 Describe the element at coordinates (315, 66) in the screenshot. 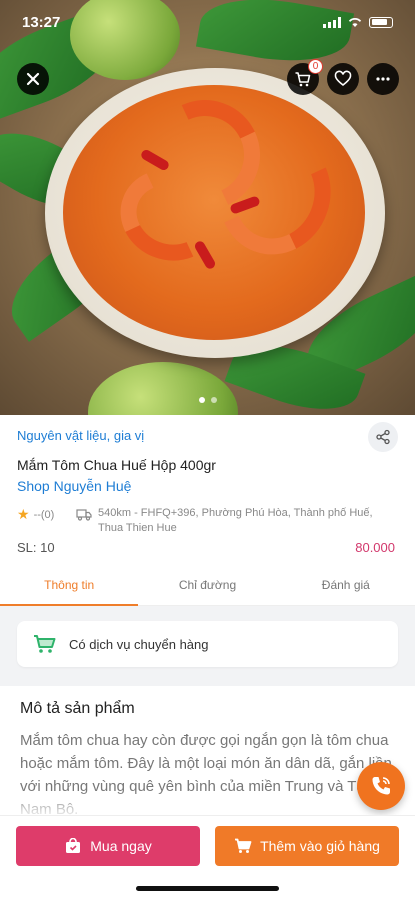

I see `cart-count-badge: 0` at that location.